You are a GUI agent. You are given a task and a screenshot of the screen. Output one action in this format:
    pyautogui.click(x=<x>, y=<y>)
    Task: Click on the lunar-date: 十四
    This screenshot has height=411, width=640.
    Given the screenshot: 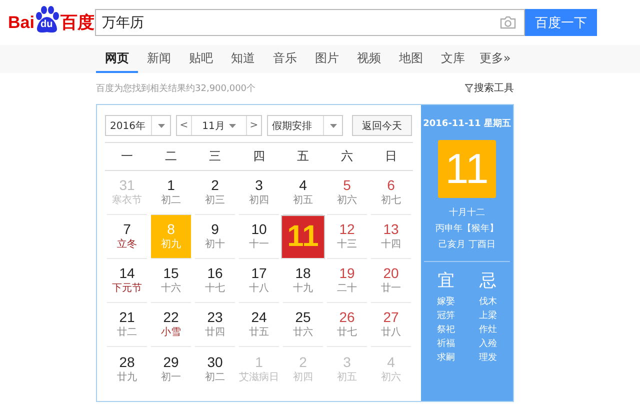 What is the action you would take?
    pyautogui.click(x=391, y=245)
    